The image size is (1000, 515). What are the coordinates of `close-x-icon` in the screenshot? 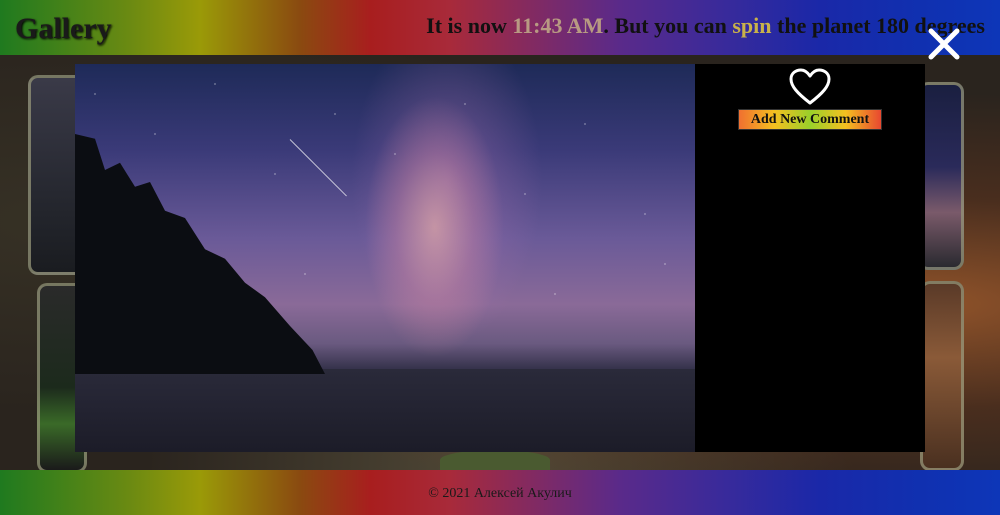 It's located at (944, 44).